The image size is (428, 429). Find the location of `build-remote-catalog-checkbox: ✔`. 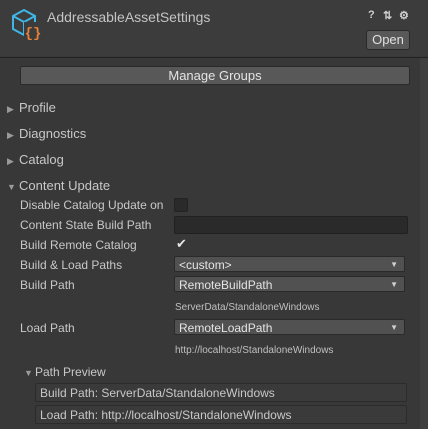

build-remote-catalog-checkbox: ✔ is located at coordinates (181, 244).